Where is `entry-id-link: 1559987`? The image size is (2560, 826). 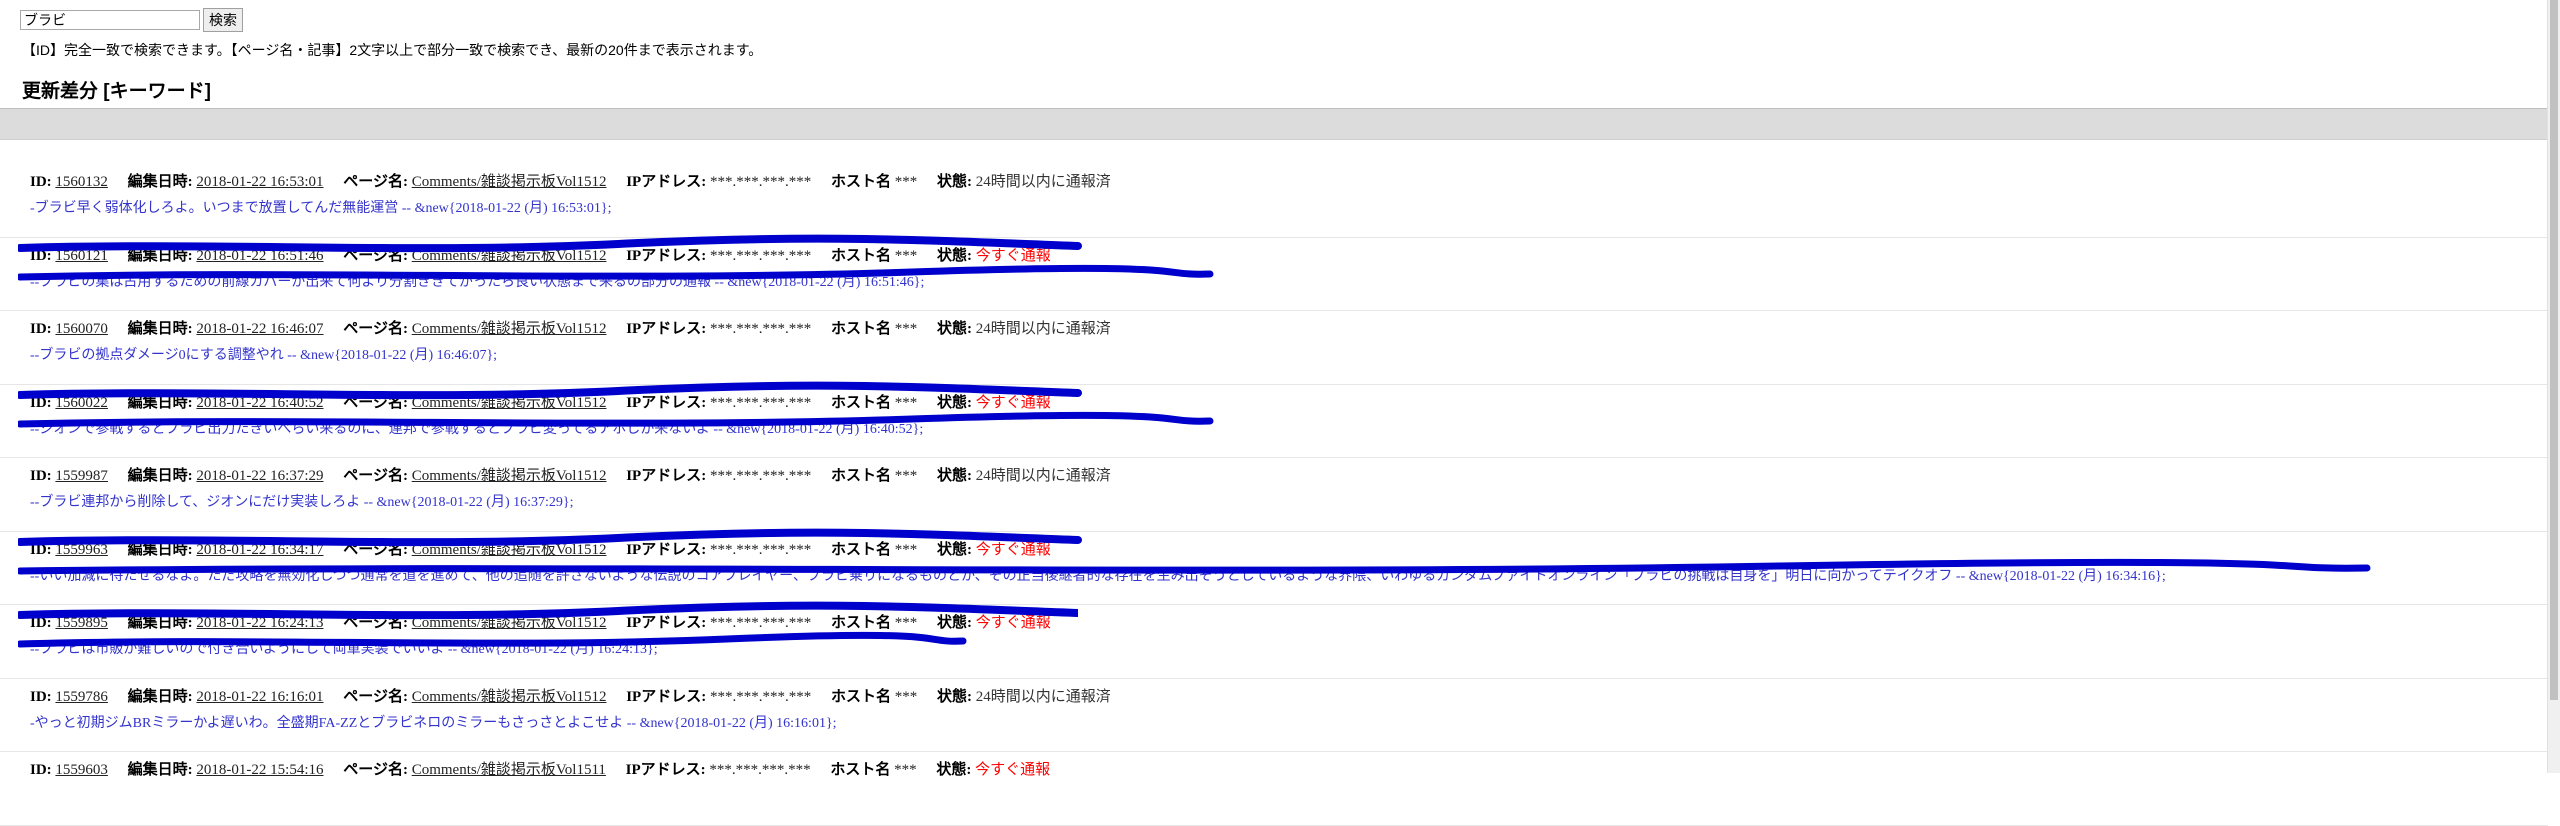 entry-id-link: 1559987 is located at coordinates (81, 476).